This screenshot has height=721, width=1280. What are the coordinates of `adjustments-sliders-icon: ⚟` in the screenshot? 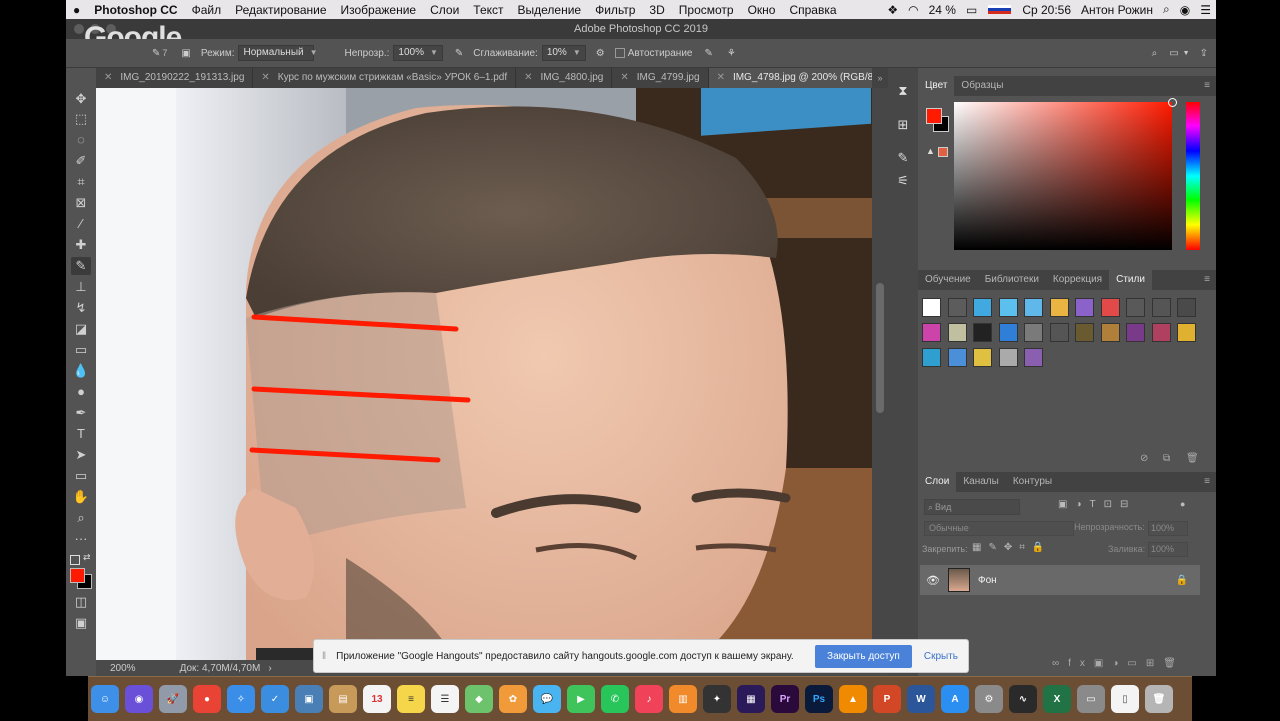 It's located at (903, 181).